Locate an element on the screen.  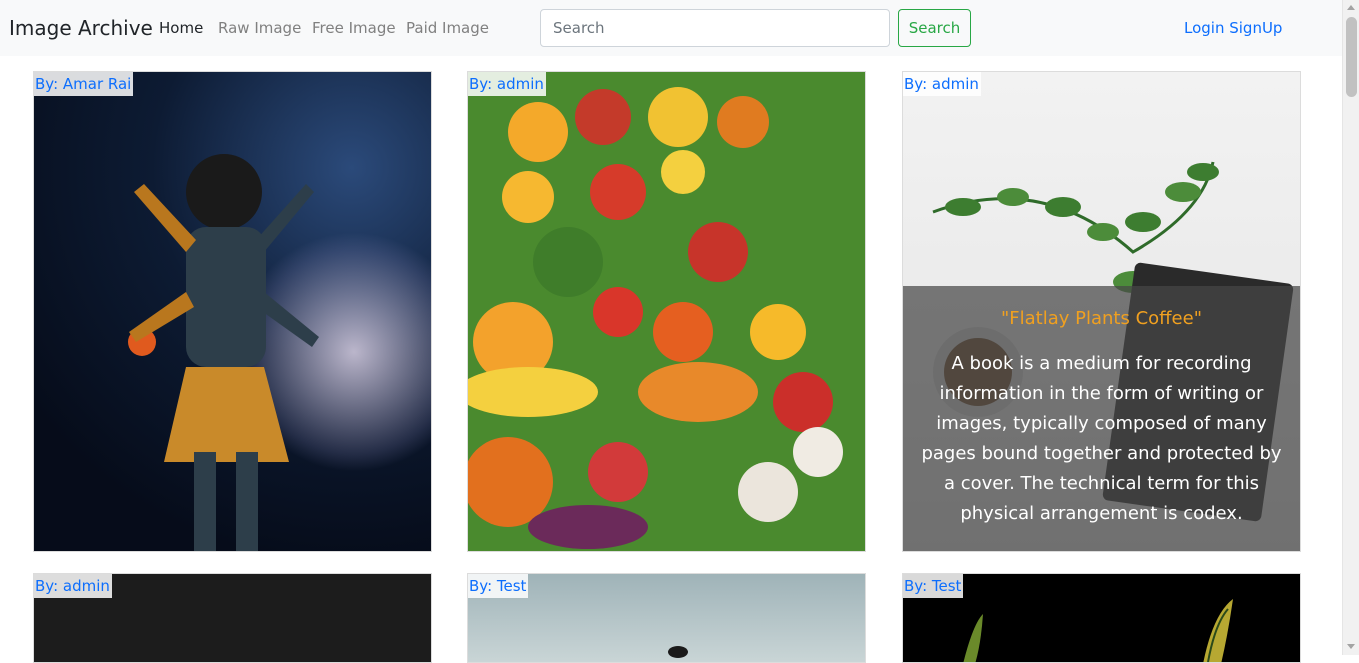
nav-home: Home is located at coordinates (181, 28).